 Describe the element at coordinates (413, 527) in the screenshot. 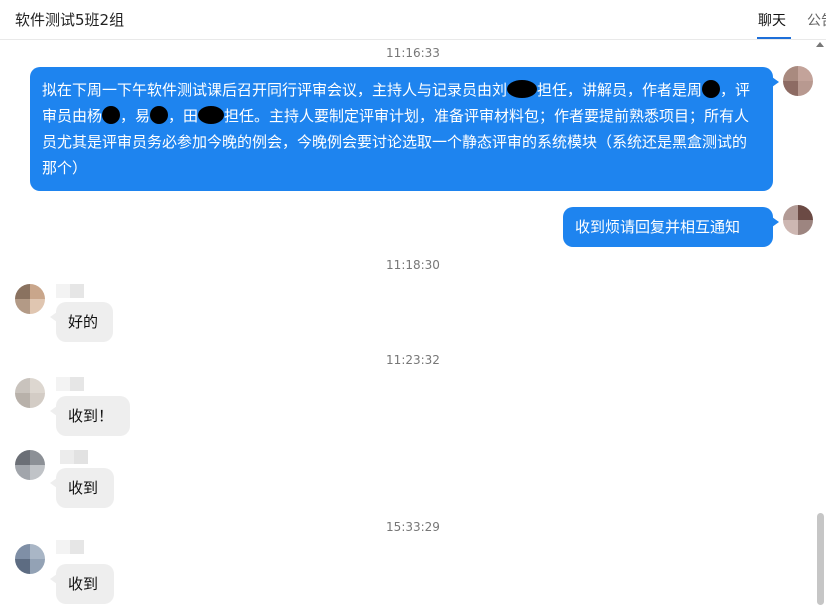

I see `timestamp: 15:33:29` at that location.